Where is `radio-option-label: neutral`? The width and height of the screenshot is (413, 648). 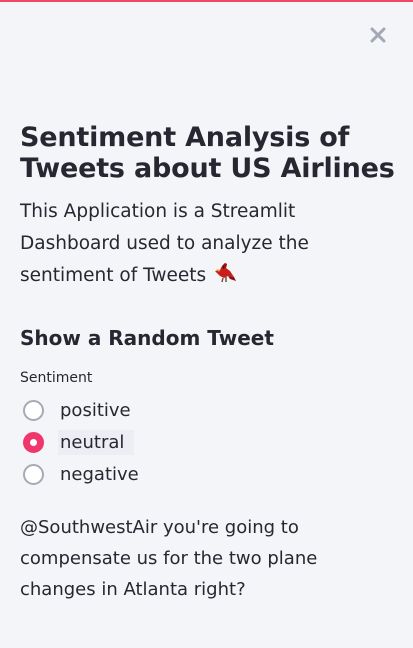
radio-option-label: neutral is located at coordinates (96, 442).